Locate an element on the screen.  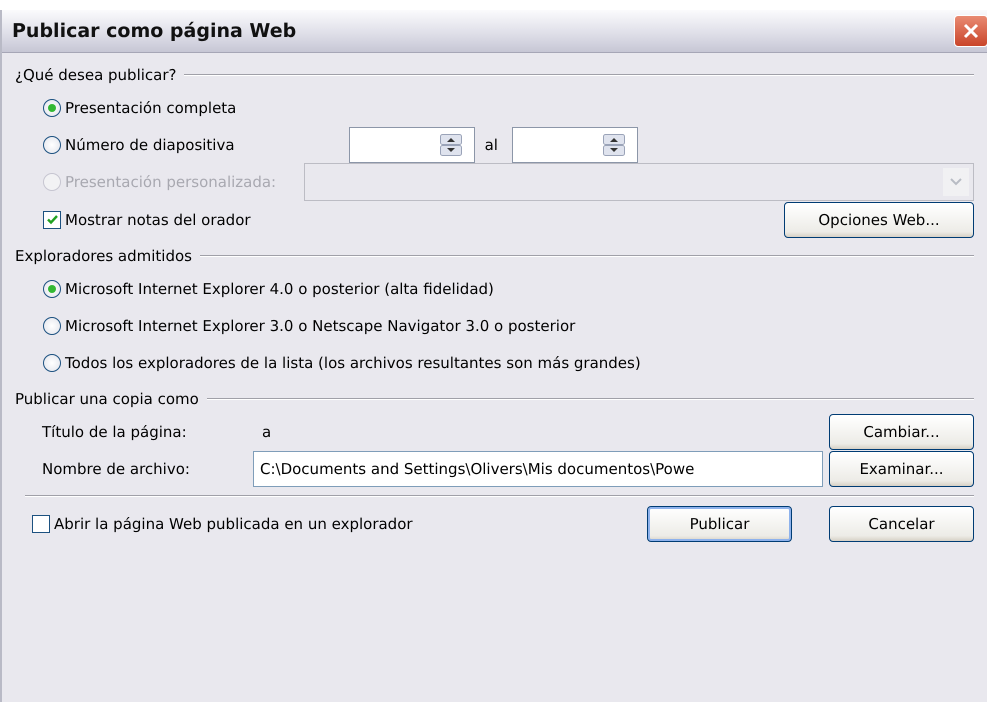
close-button is located at coordinates (970, 31).